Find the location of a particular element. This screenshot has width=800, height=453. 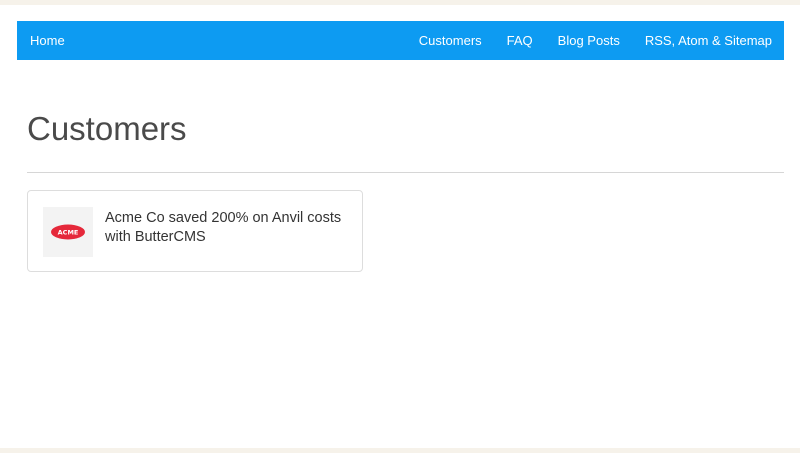

nav-customers-link: Customers is located at coordinates (450, 40).